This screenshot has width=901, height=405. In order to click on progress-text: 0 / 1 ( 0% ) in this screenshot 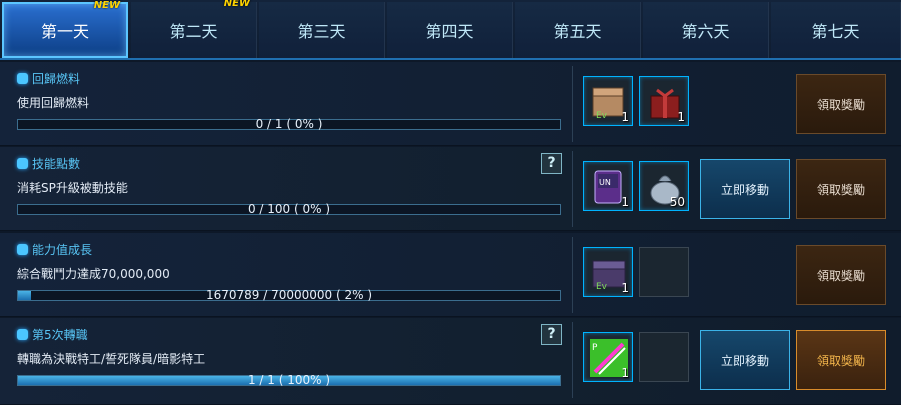, I will do `click(289, 124)`.